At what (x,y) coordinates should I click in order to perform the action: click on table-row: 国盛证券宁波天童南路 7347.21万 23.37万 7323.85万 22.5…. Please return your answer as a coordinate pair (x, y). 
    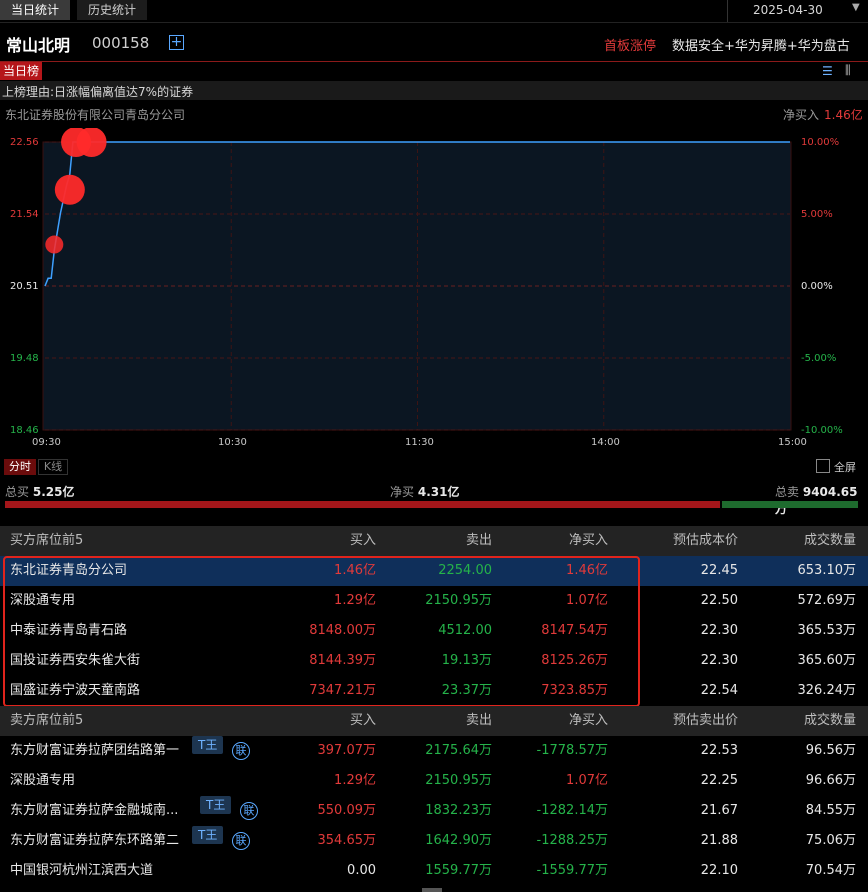
    Looking at the image, I should click on (434, 691).